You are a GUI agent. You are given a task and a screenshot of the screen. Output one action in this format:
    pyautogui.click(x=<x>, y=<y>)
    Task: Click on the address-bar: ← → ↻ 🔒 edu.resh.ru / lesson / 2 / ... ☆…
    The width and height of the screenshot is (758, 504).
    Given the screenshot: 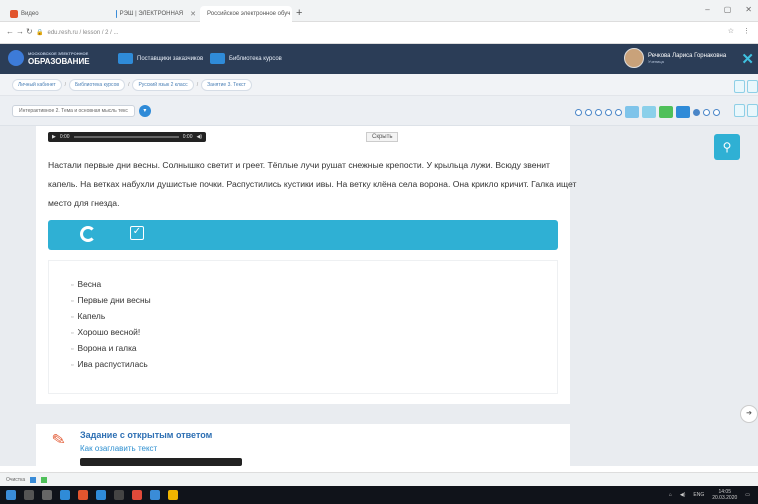 What is the action you would take?
    pyautogui.click(x=379, y=33)
    